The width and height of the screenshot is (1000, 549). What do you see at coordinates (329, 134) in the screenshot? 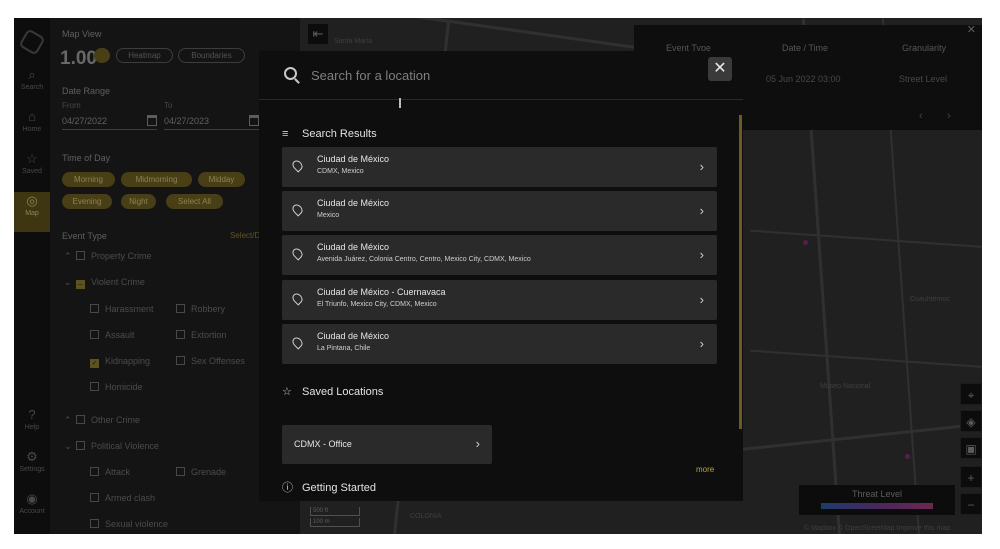
I see `search-results-heading: ≡ Search Results` at bounding box center [329, 134].